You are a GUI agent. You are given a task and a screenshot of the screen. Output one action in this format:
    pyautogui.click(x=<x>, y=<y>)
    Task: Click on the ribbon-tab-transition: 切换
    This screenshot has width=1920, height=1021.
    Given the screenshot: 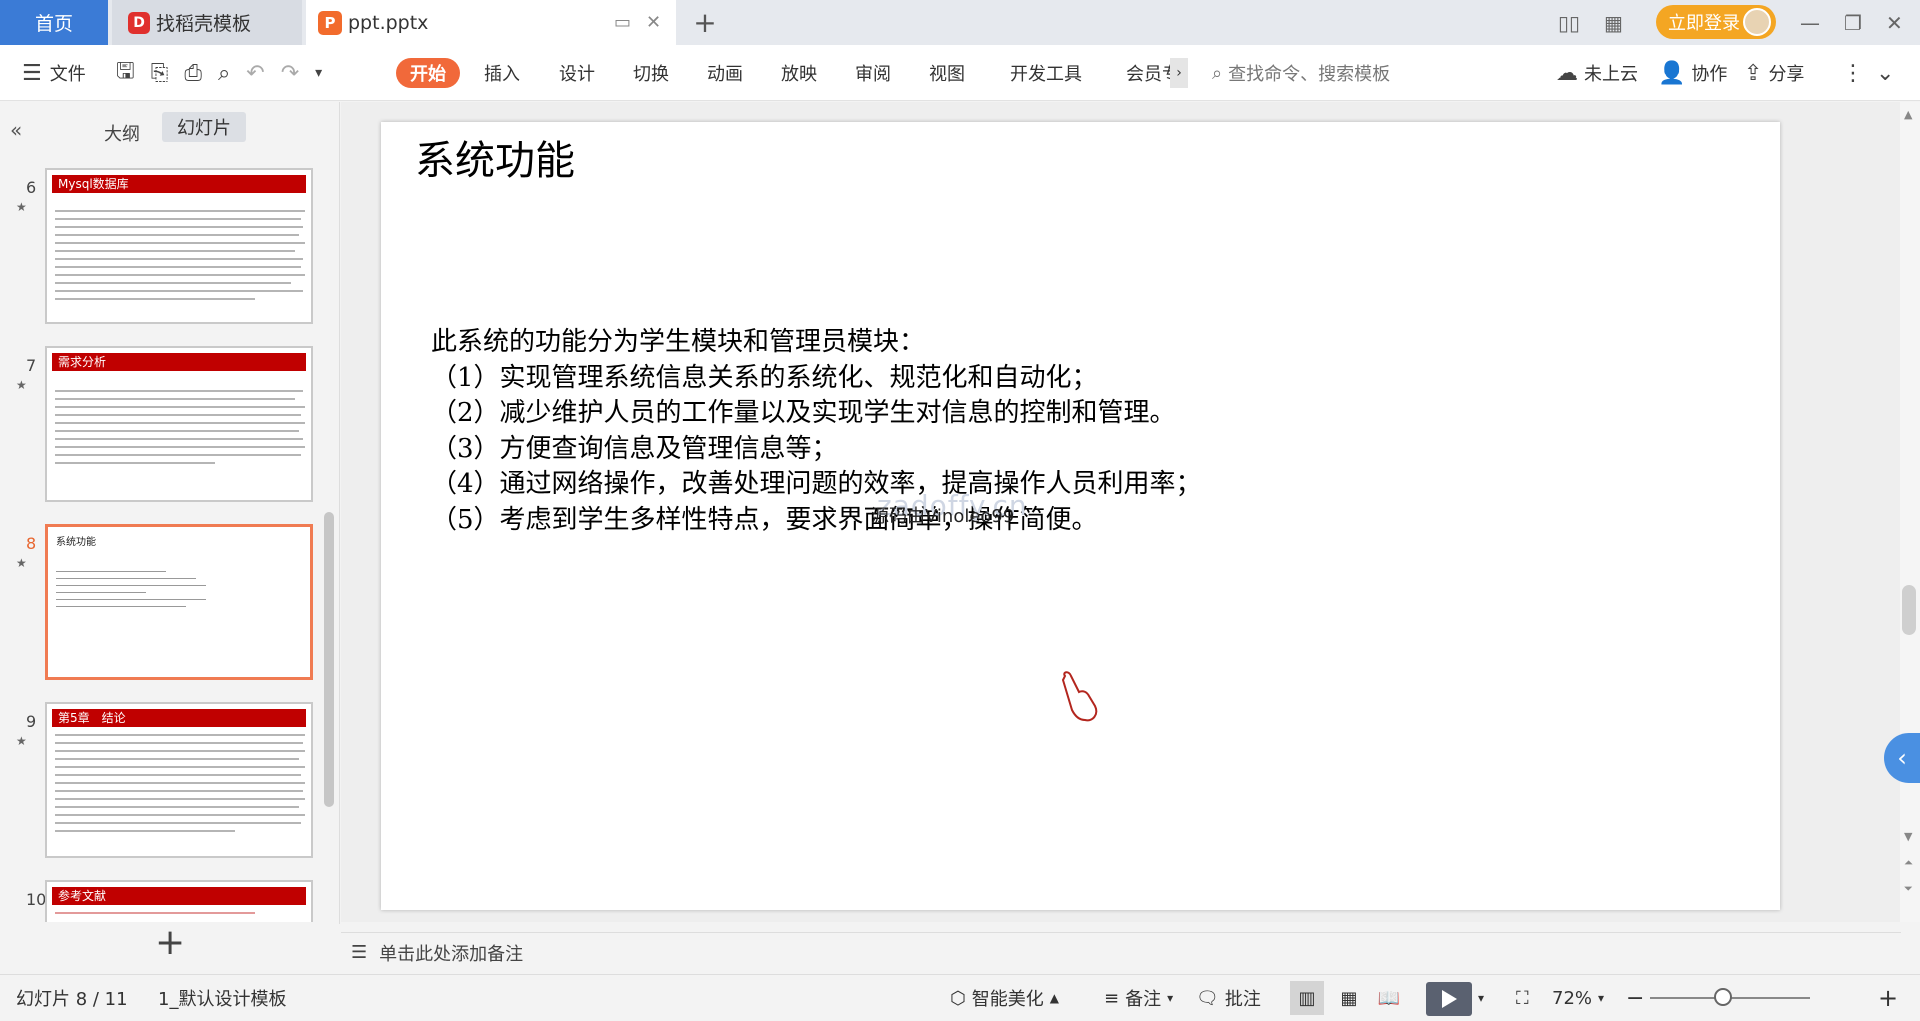 What is the action you would take?
    pyautogui.click(x=651, y=73)
    